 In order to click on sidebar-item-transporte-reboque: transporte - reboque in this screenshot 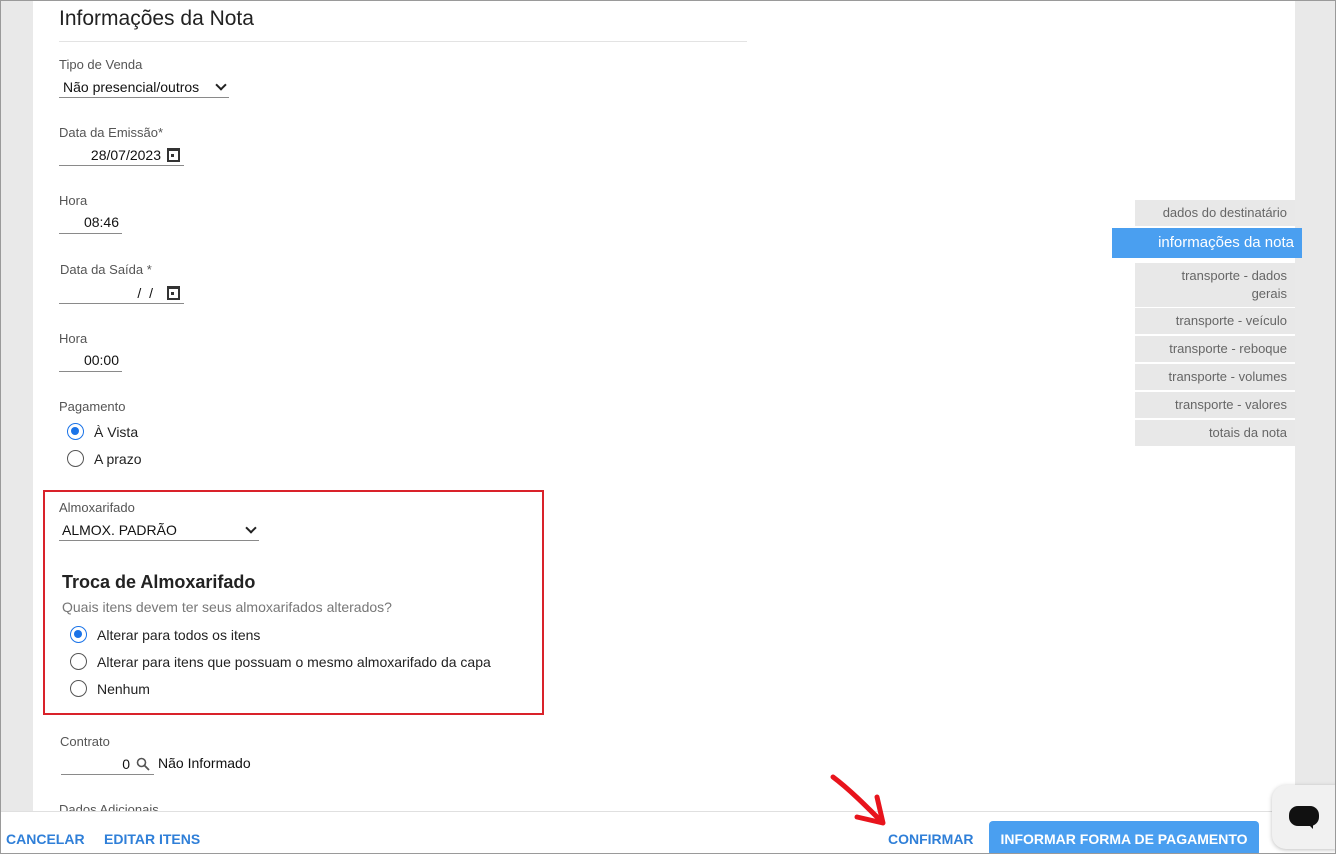, I will do `click(1215, 349)`.